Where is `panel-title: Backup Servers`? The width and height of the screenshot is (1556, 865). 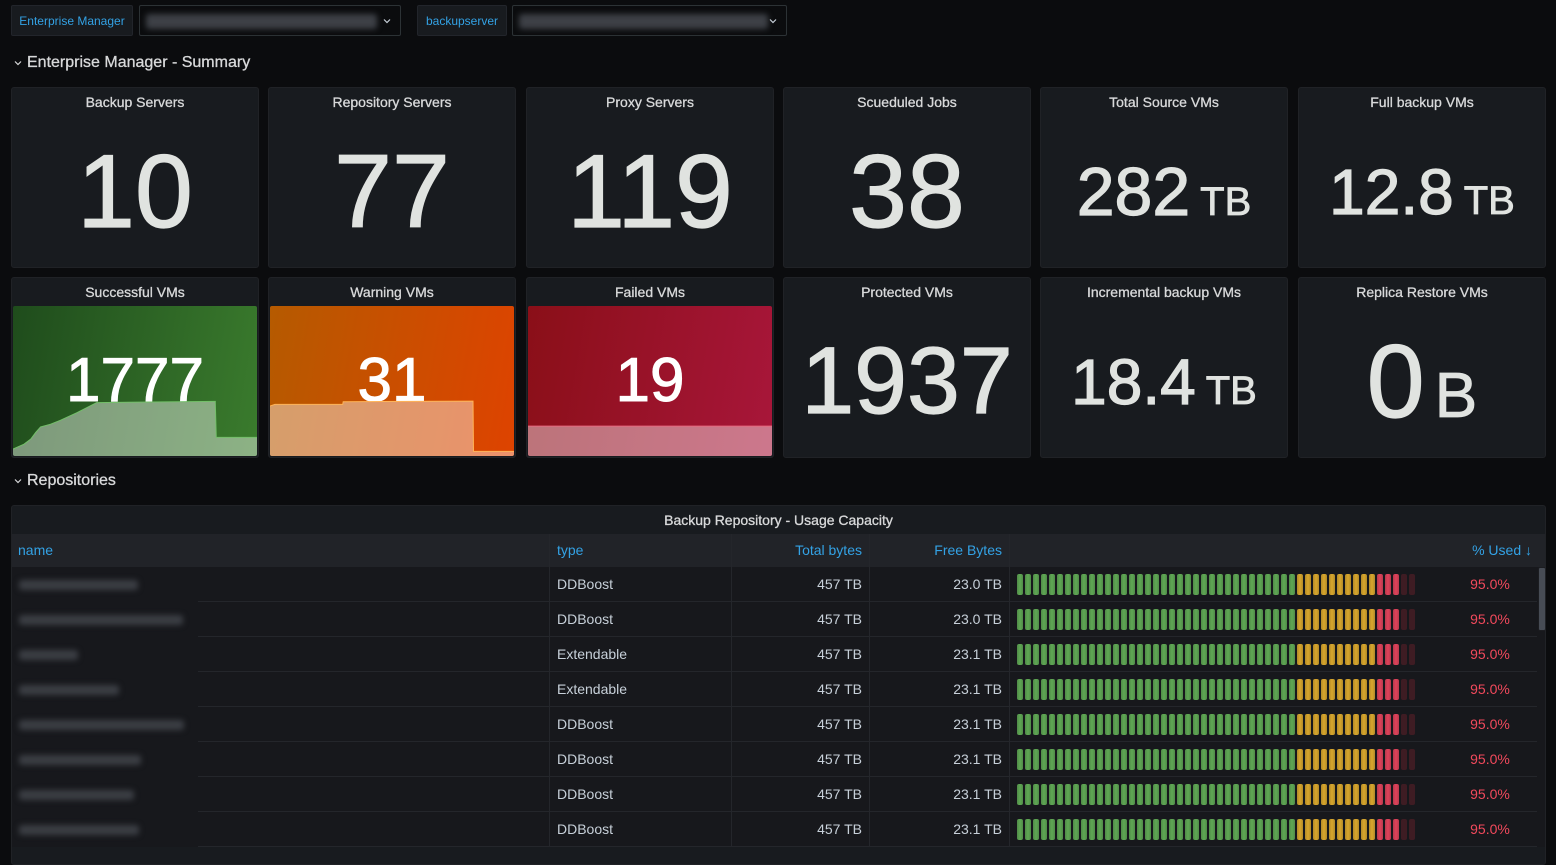
panel-title: Backup Servers is located at coordinates (135, 102).